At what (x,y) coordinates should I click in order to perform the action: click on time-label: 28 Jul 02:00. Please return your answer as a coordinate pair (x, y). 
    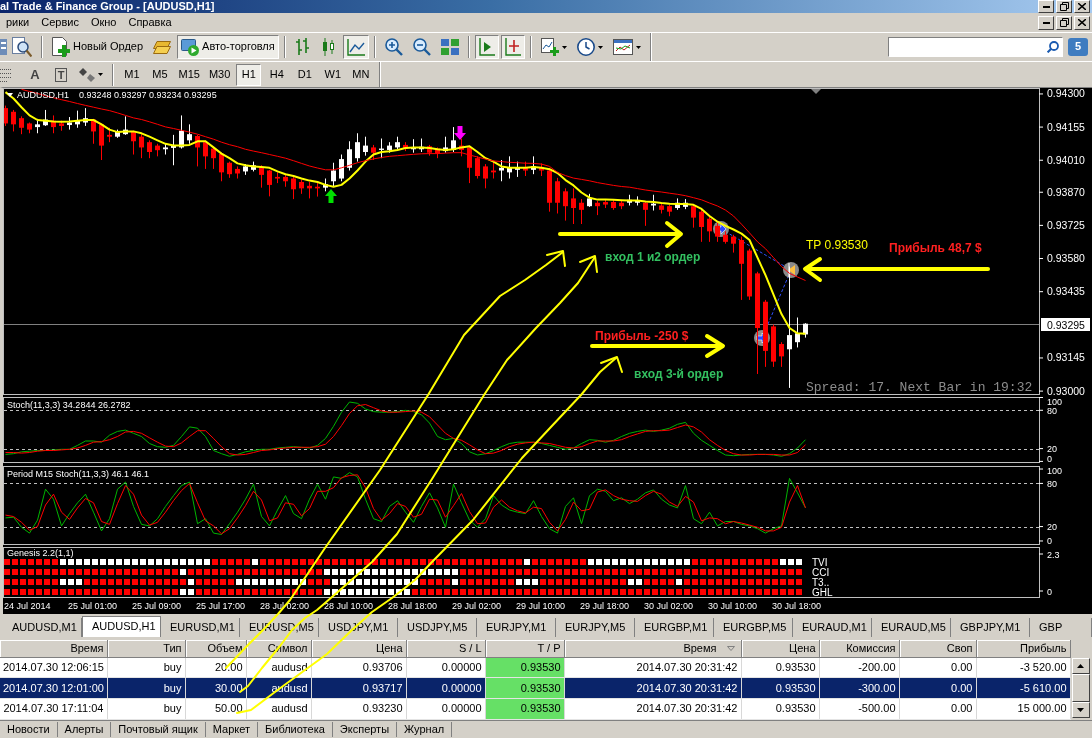
    Looking at the image, I should click on (285, 606).